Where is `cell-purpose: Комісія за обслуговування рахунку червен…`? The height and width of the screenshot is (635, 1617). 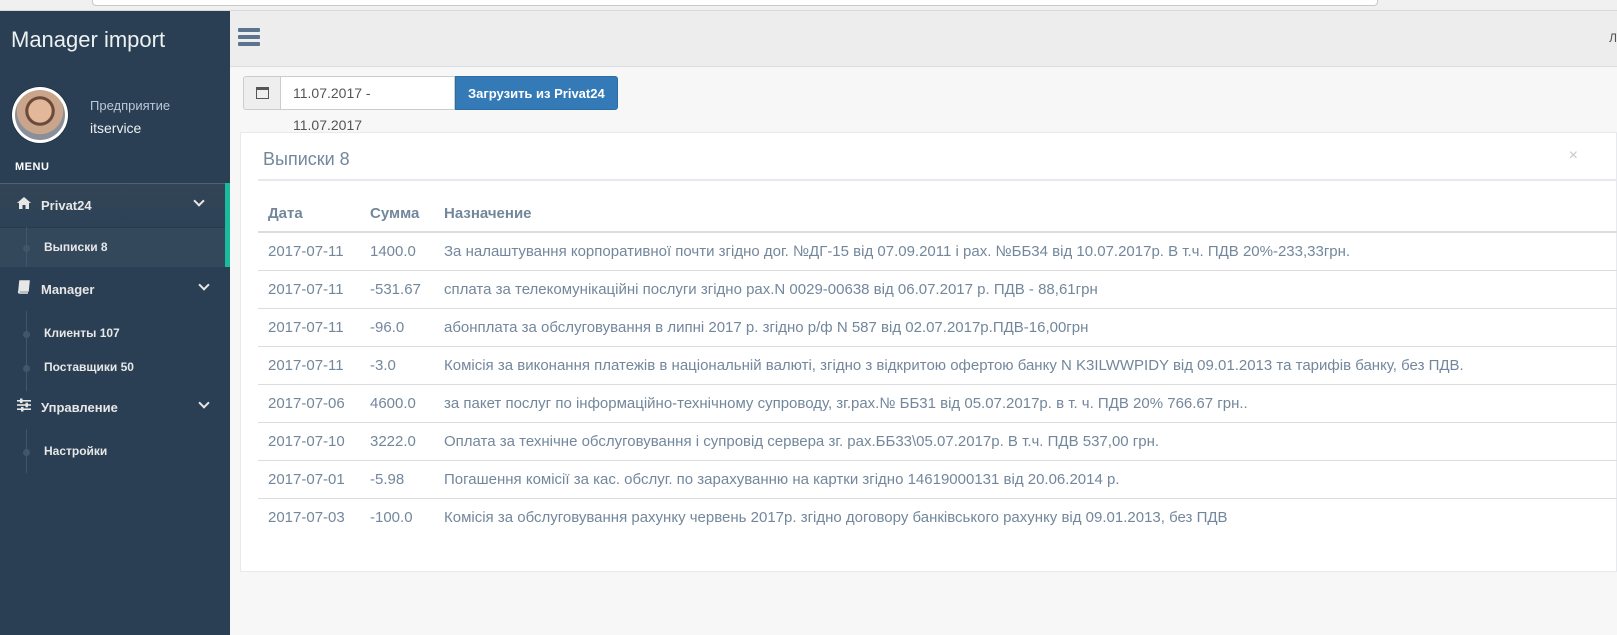 cell-purpose: Комісія за обслуговування рахунку червен… is located at coordinates (1025, 516).